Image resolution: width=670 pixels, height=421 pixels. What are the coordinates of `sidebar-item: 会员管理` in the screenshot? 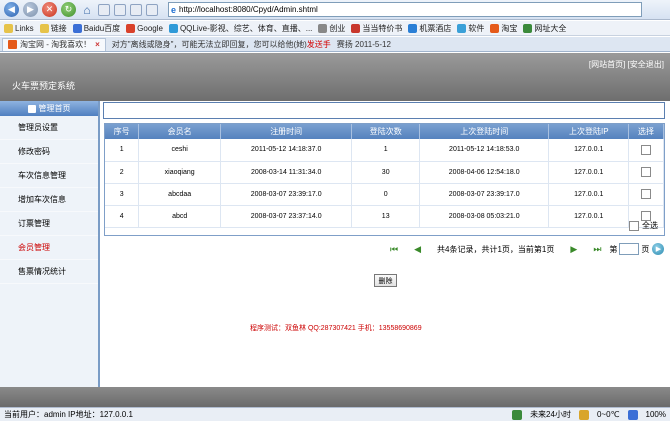 It's located at (49, 248).